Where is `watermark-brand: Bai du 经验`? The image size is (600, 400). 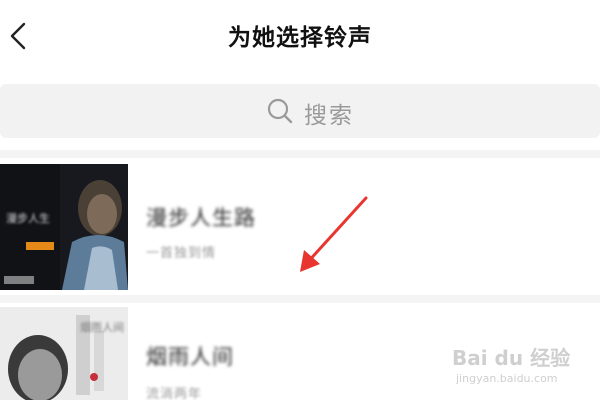 watermark-brand: Bai du 经验 is located at coordinates (511, 358).